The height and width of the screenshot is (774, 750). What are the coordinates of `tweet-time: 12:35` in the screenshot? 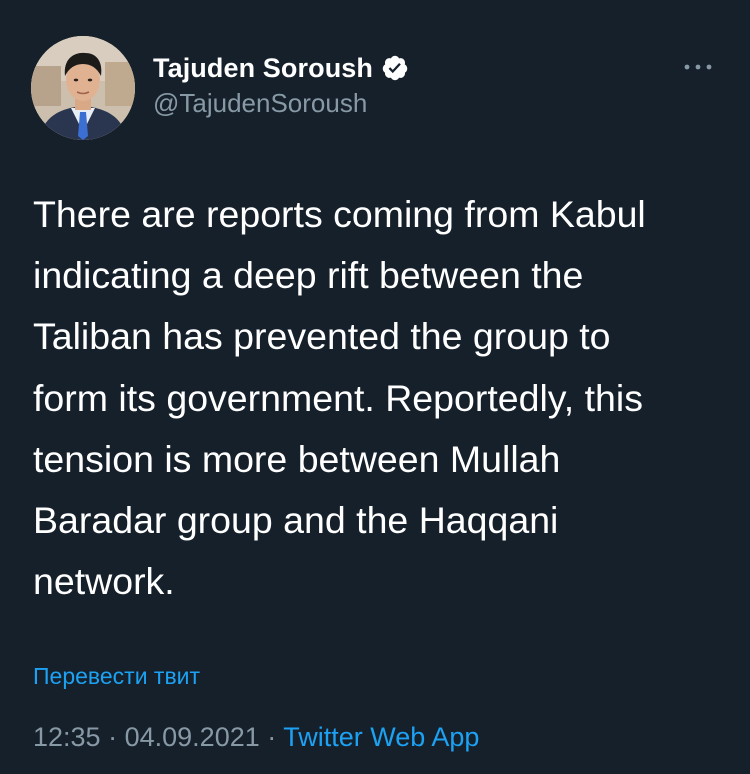 It's located at (67, 737).